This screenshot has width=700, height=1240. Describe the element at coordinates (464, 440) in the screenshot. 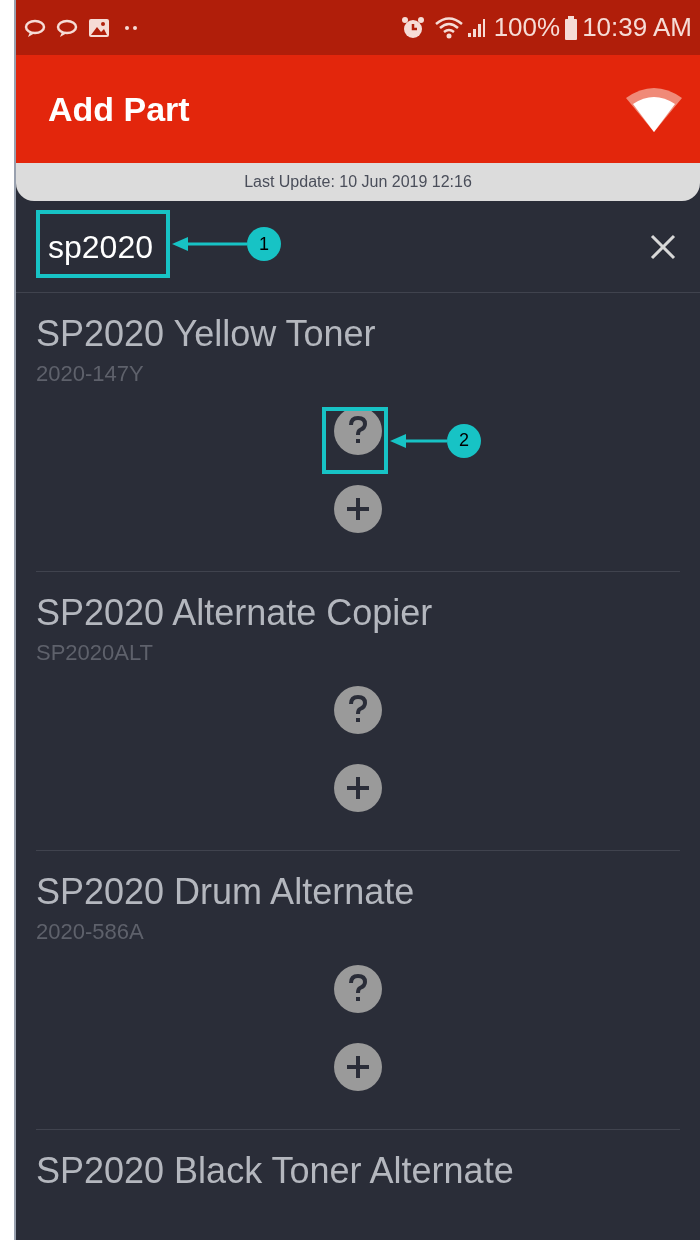

I see `callout-badge: 2` at that location.